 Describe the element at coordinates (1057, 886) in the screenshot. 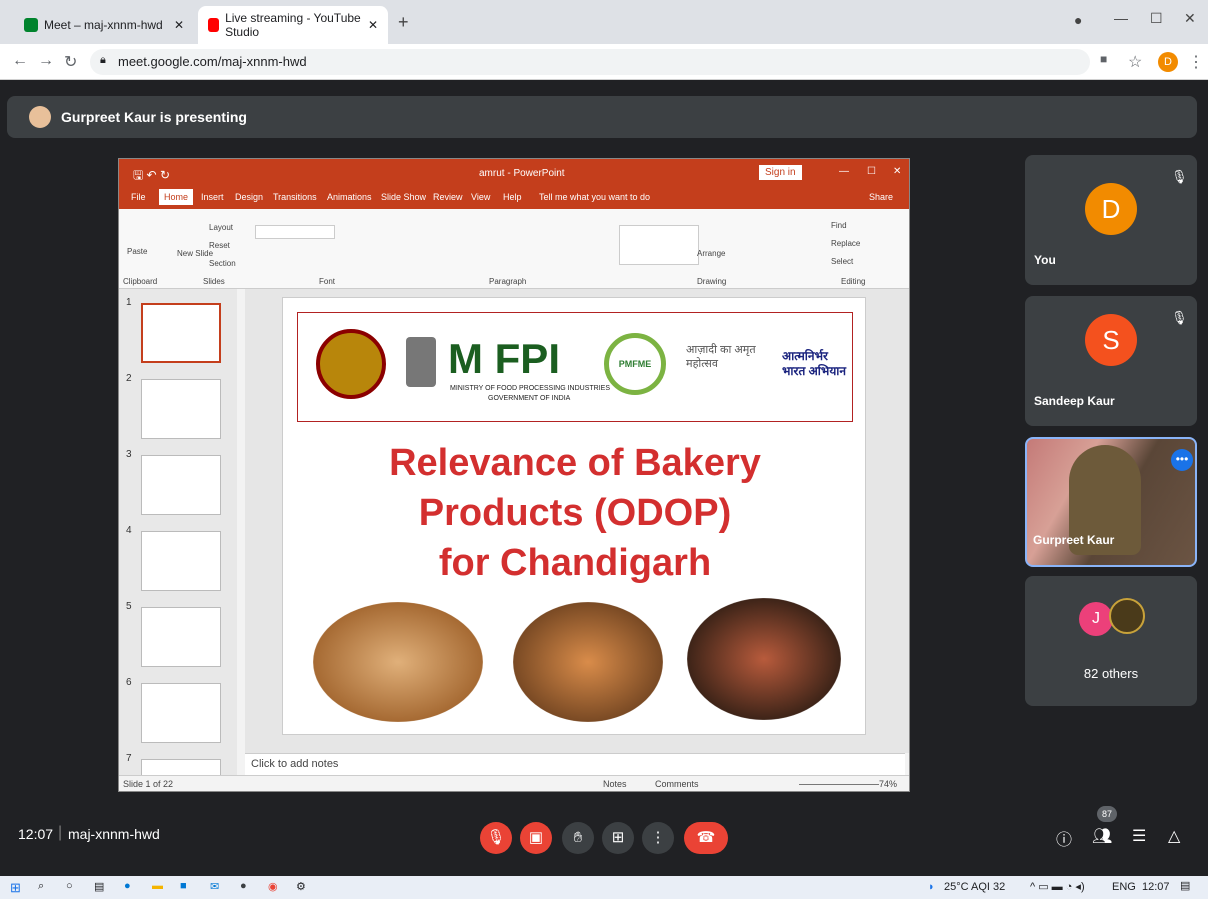

I see `tray-icons: ^ ▭ ▬ ◔ ◂)` at that location.